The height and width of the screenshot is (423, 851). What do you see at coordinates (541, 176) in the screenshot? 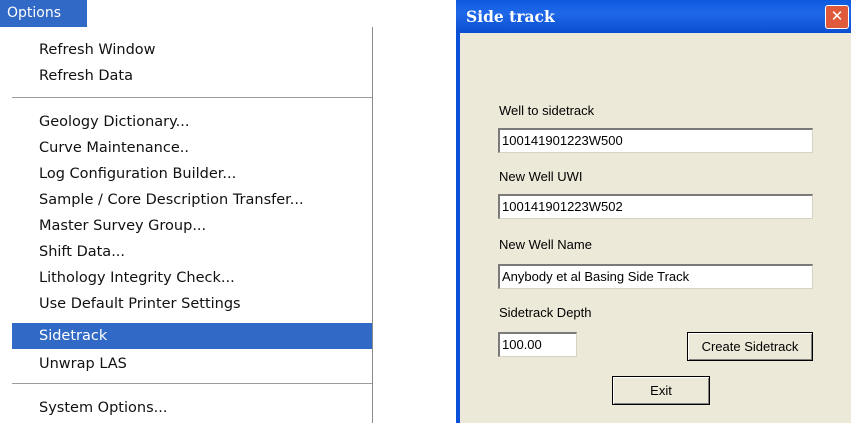
I see `new-well-uwi-label: New Well UWI` at bounding box center [541, 176].